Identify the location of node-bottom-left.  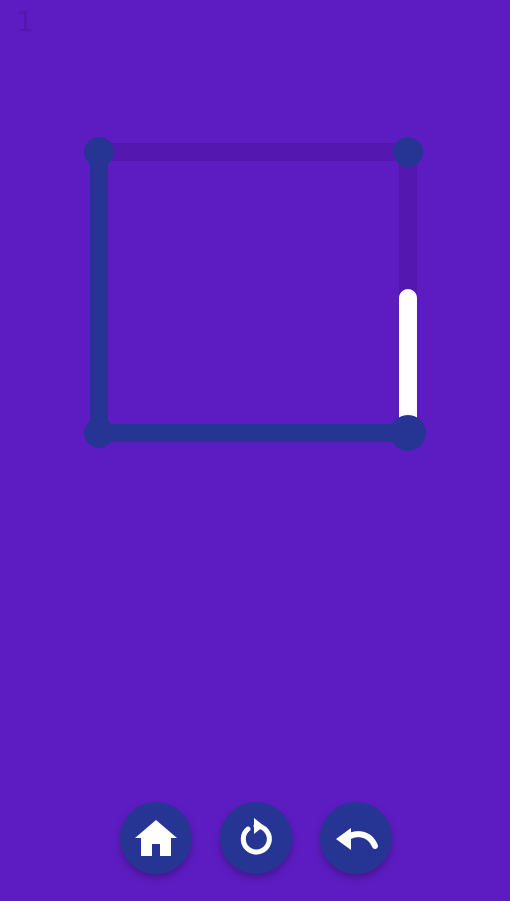
(99, 433).